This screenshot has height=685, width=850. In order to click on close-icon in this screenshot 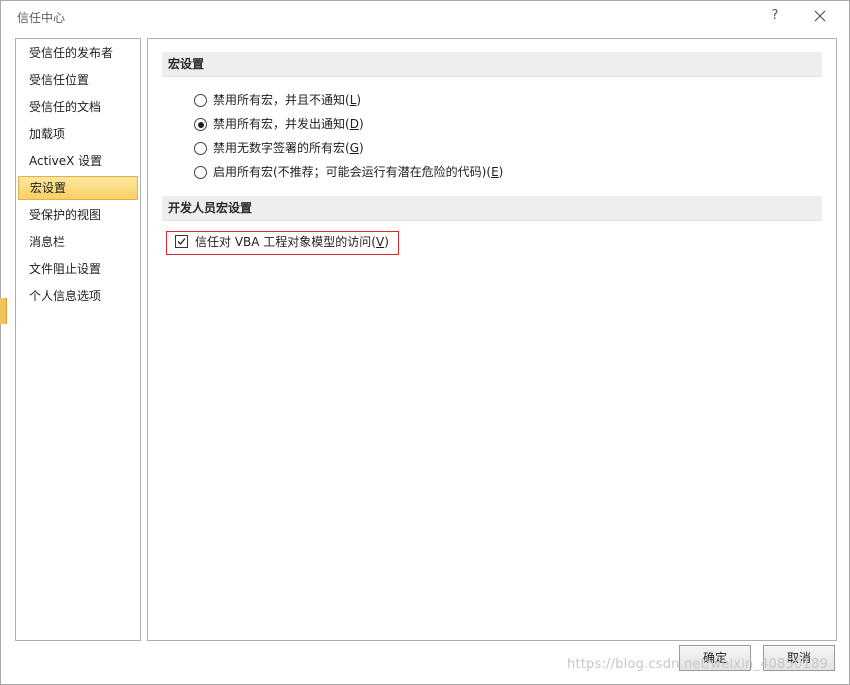, I will do `click(820, 16)`.